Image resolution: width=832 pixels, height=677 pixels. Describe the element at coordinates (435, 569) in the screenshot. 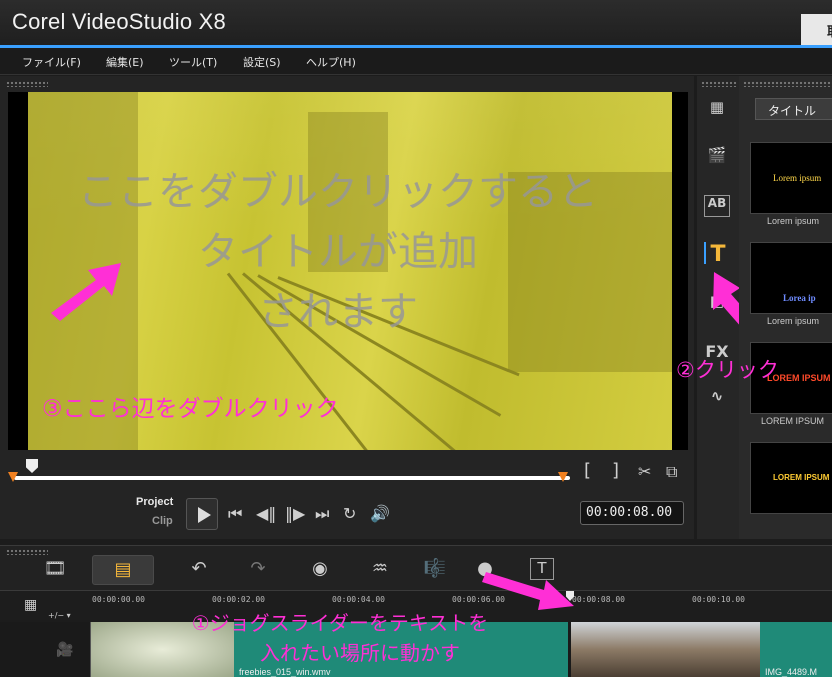

I see `auto-music-icon: 🎼` at that location.